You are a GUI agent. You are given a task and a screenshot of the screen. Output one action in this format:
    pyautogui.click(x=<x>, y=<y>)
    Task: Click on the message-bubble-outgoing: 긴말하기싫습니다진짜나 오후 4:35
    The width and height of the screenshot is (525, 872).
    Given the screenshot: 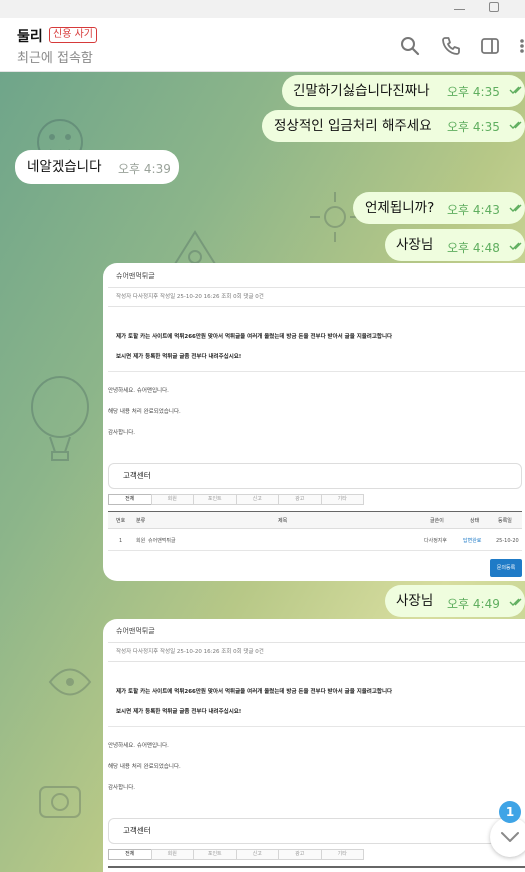 What is the action you would take?
    pyautogui.click(x=403, y=91)
    